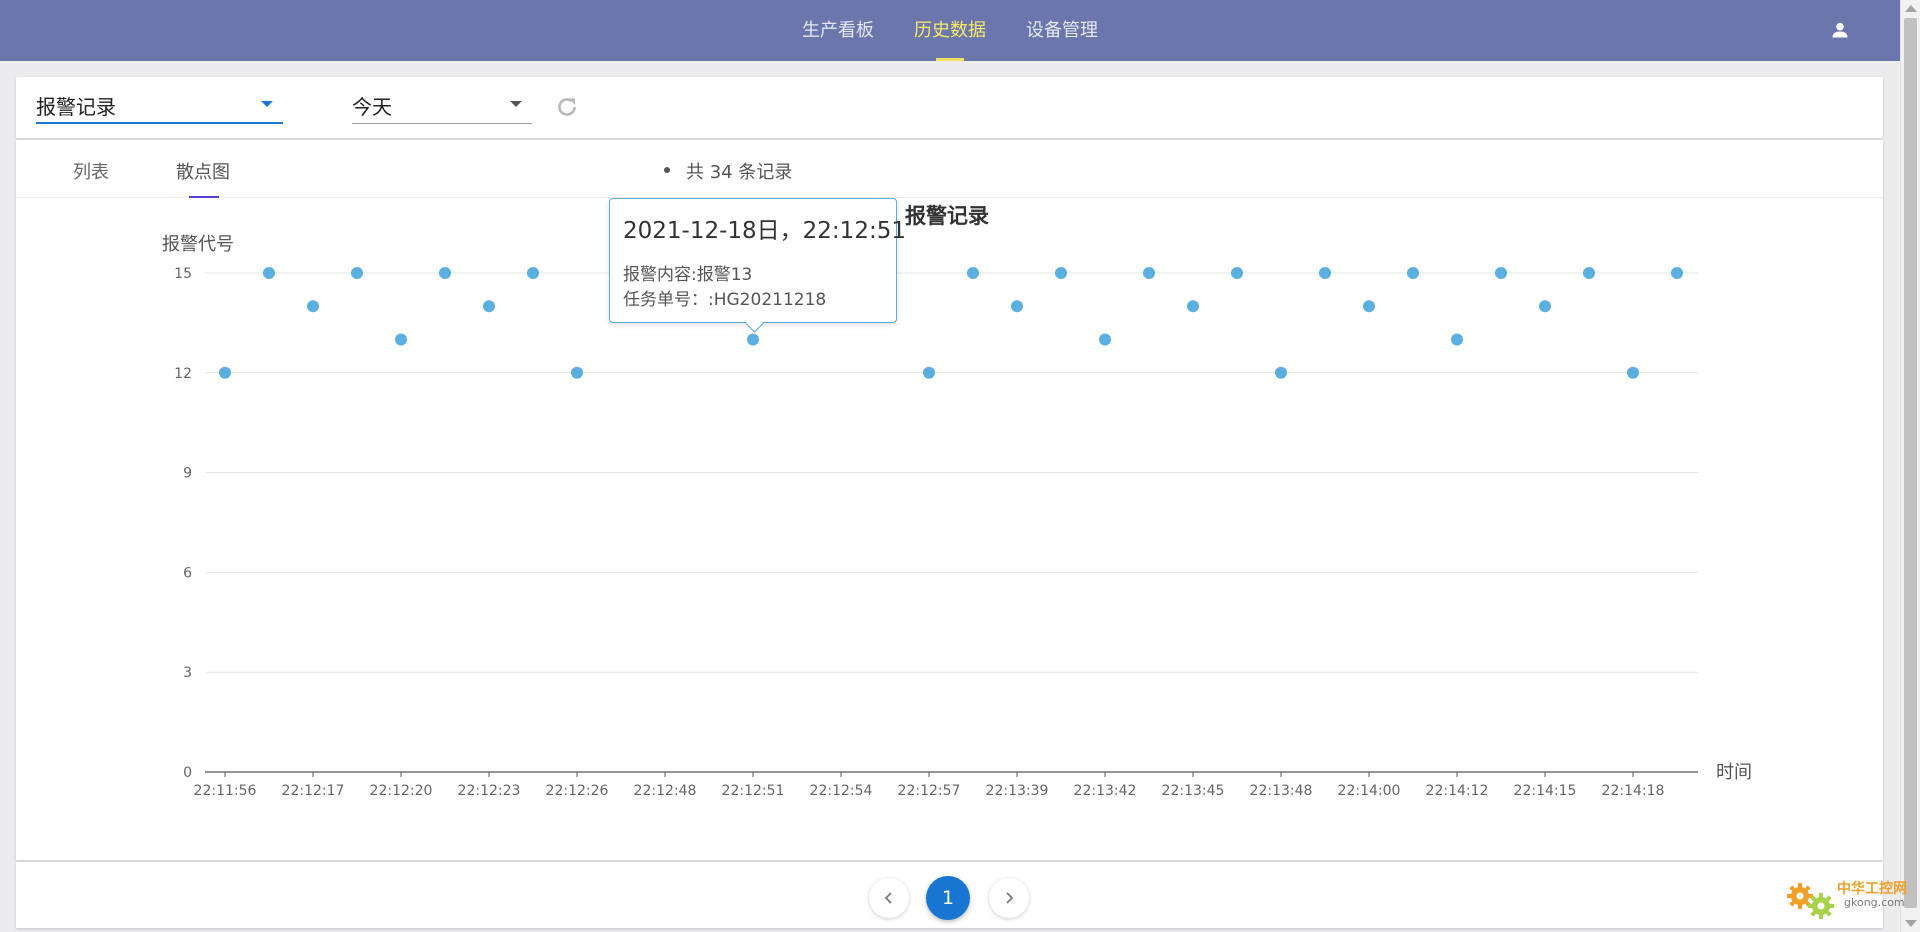  Describe the element at coordinates (947, 216) in the screenshot. I see `chart-title: 报警记录` at that location.